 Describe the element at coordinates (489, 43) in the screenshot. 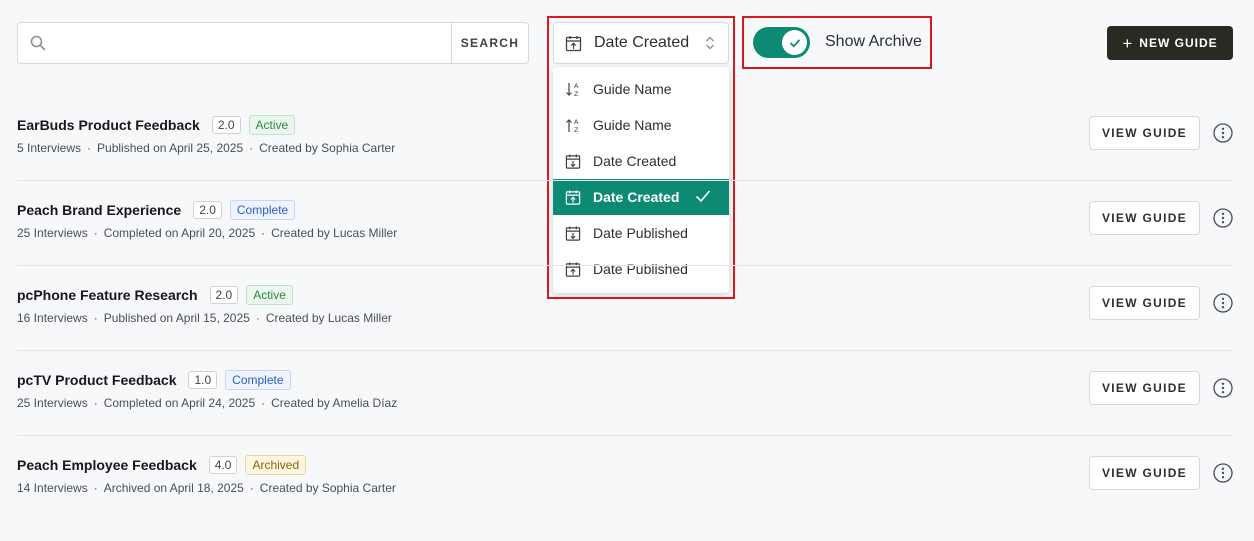

I see `search-button: SEARCH` at that location.